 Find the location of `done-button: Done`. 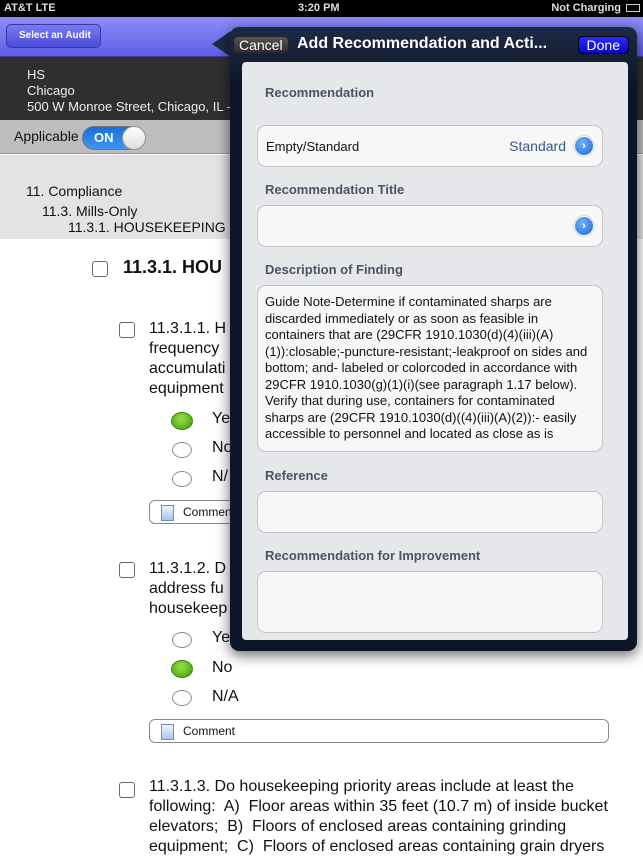

done-button: Done is located at coordinates (603, 45).